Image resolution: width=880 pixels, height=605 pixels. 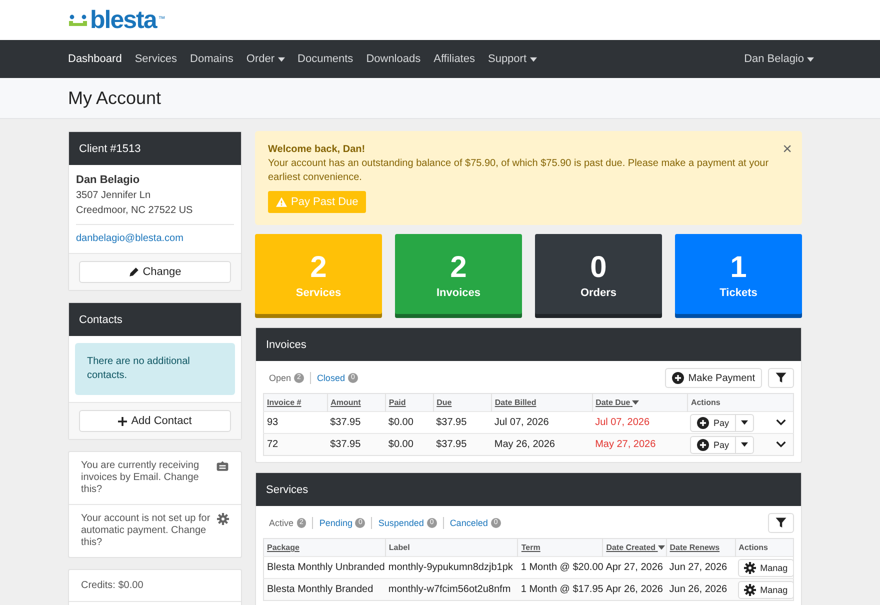 I want to click on pencil-icon, so click(x=133, y=272).